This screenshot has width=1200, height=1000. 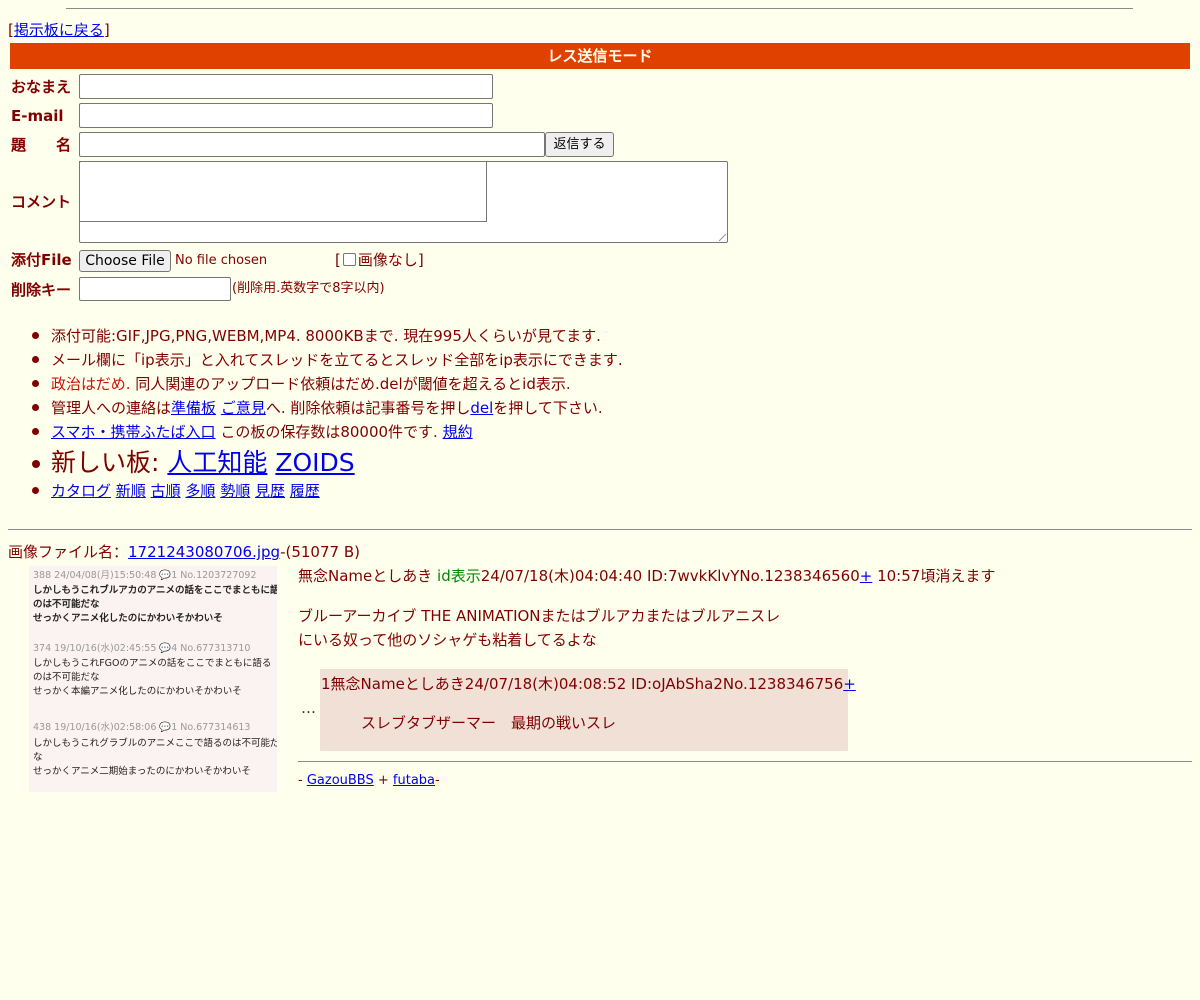 I want to click on notice-new-boards: 新しい板: 人工知能 ZOIDS, so click(x=203, y=463).